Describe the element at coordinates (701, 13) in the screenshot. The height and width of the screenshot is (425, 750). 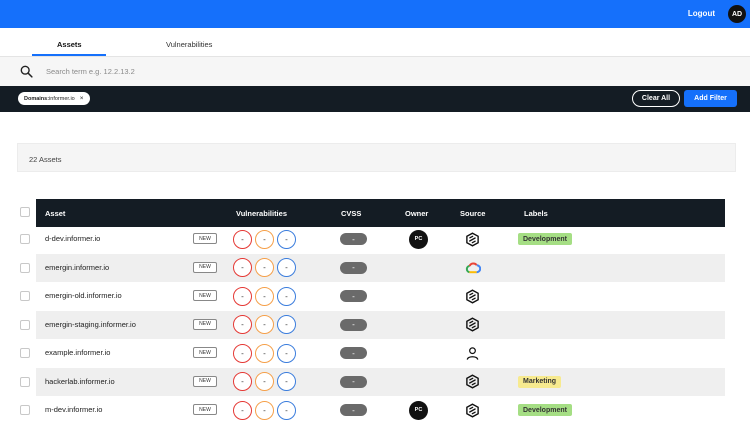
I see `logout-link: Logout` at that location.